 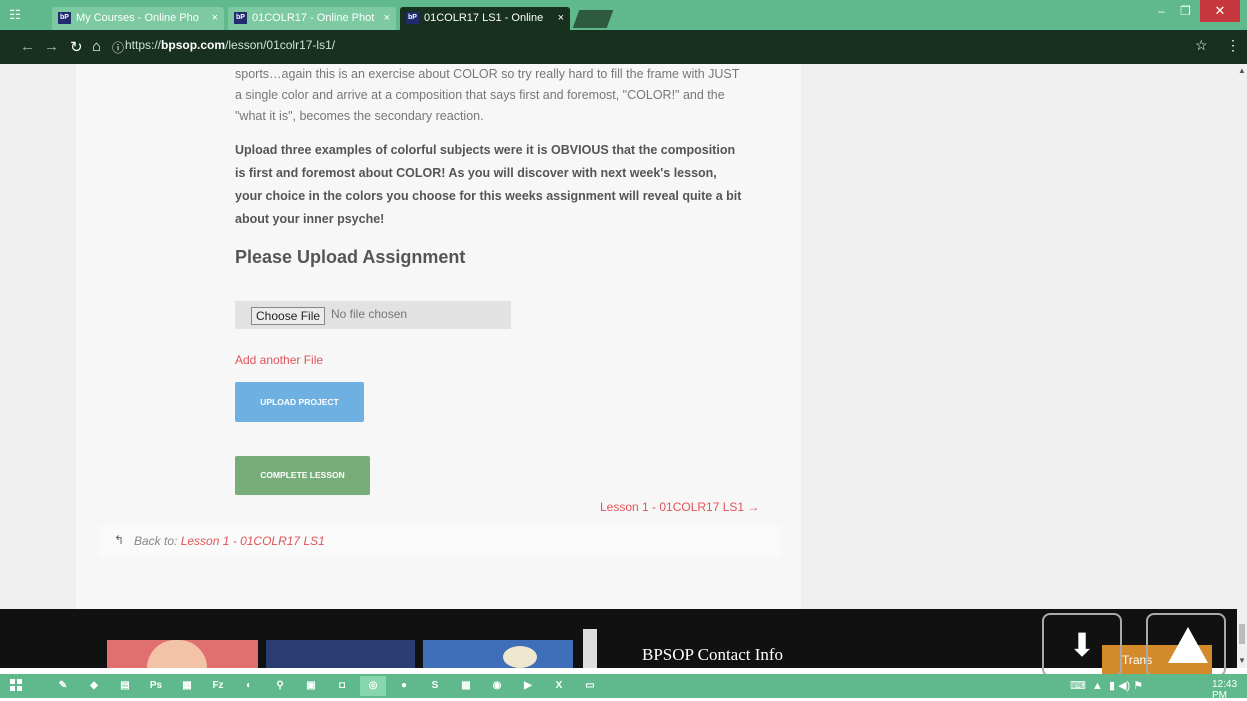 What do you see at coordinates (1220, 11) in the screenshot?
I see `close-window-icon: ✕` at bounding box center [1220, 11].